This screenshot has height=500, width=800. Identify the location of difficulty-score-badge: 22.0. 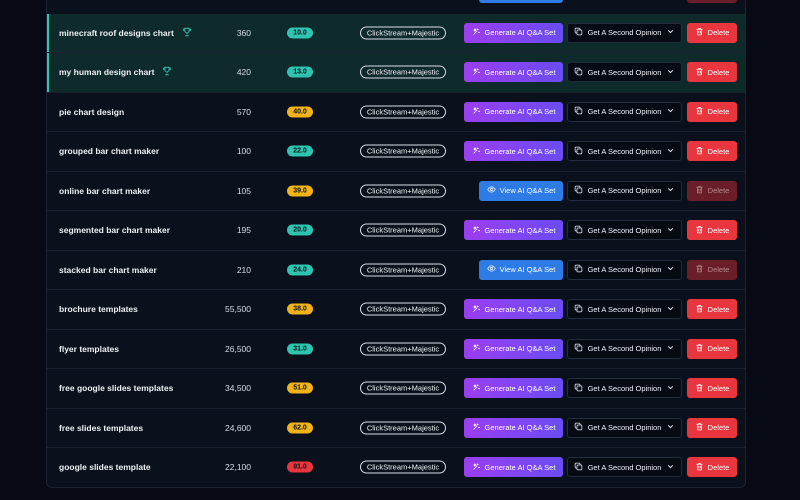
(300, 151).